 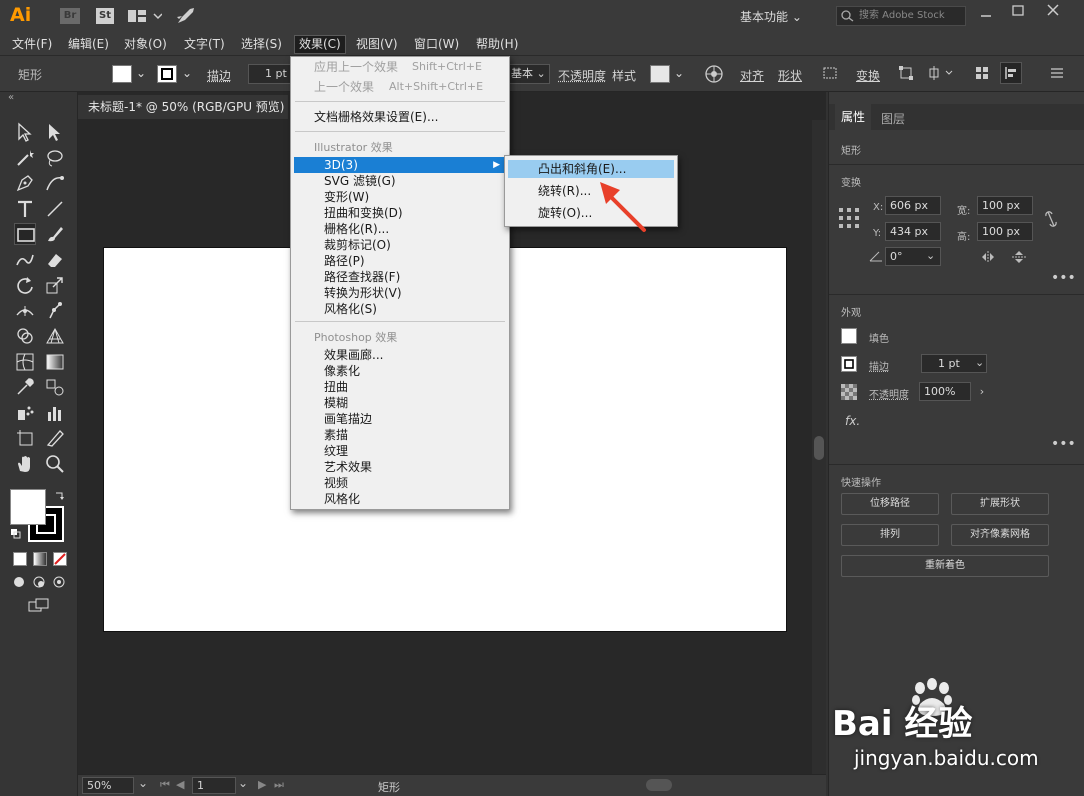 What do you see at coordinates (893, 118) in the screenshot?
I see `tab-layers: 图层` at bounding box center [893, 118].